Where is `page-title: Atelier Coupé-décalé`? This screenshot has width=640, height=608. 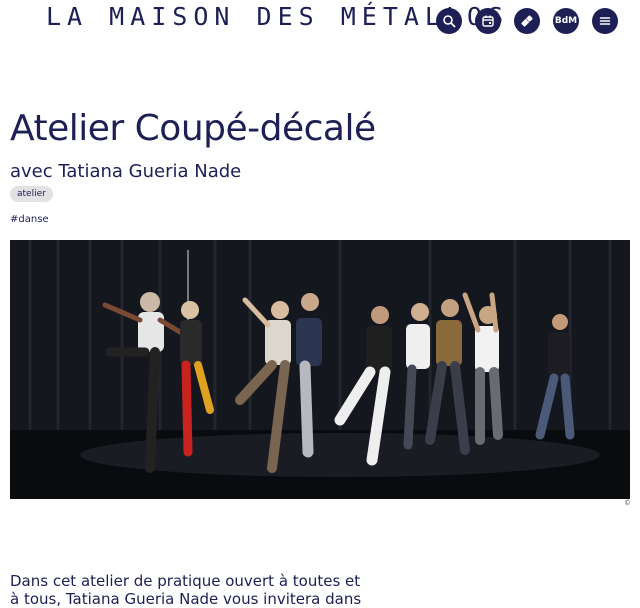
page-title: Atelier Coupé-décalé is located at coordinates (193, 128).